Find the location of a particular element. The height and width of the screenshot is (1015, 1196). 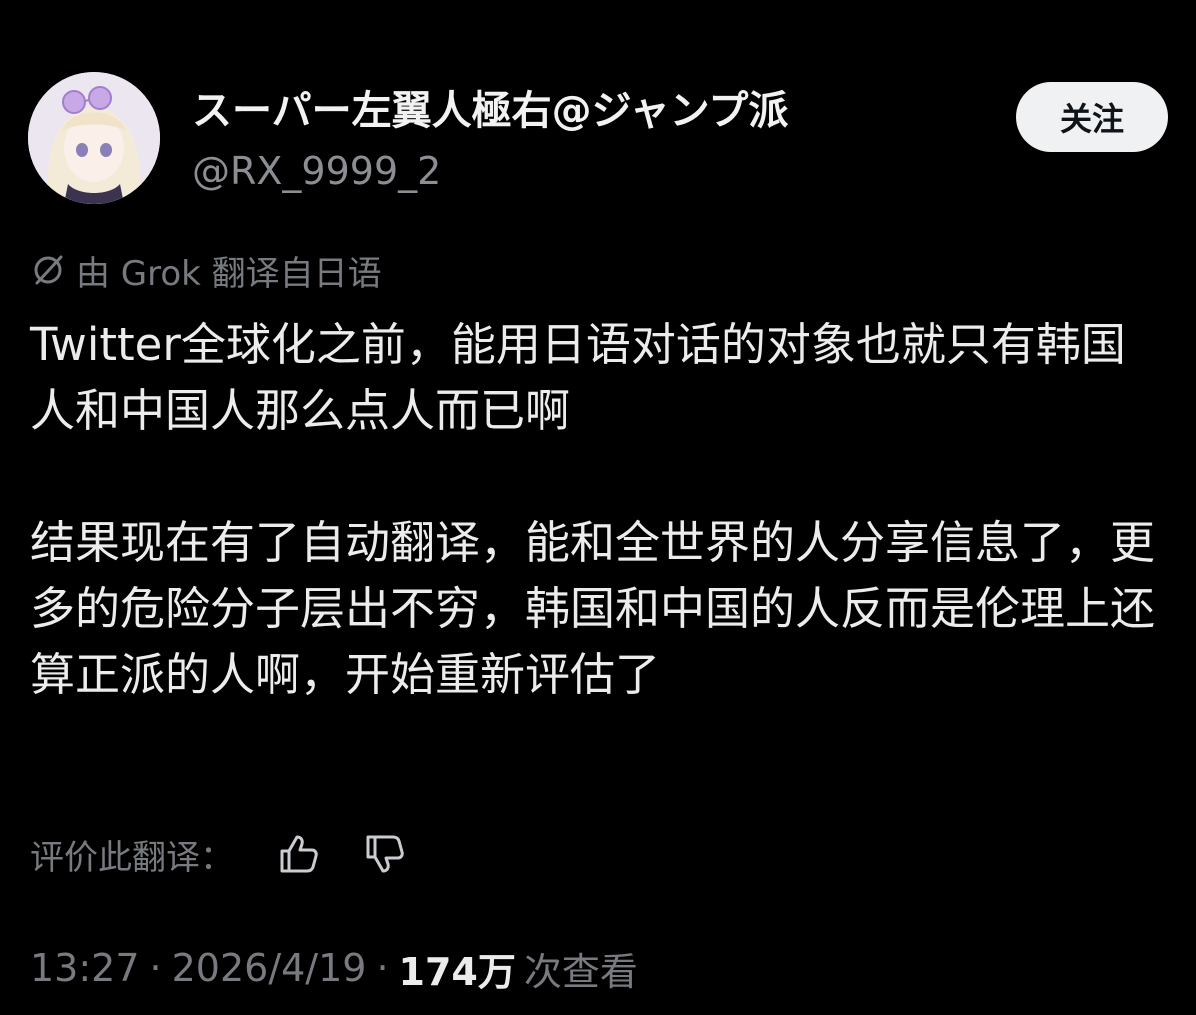

thumbs-up-icon is located at coordinates (299, 854).